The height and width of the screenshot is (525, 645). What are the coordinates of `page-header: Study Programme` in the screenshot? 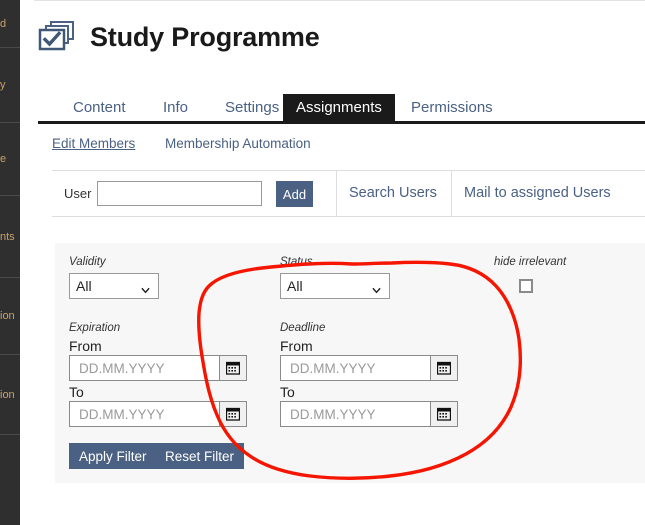 It's located at (179, 37).